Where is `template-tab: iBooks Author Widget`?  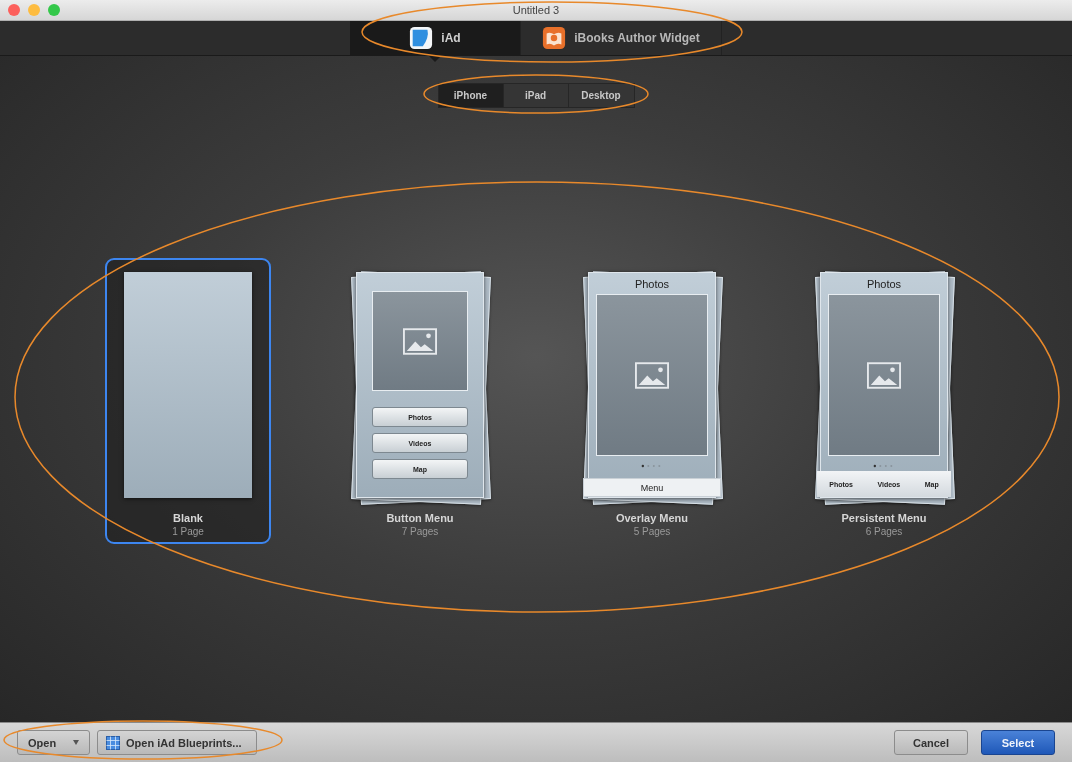
template-tab: iBooks Author Widget is located at coordinates (621, 38).